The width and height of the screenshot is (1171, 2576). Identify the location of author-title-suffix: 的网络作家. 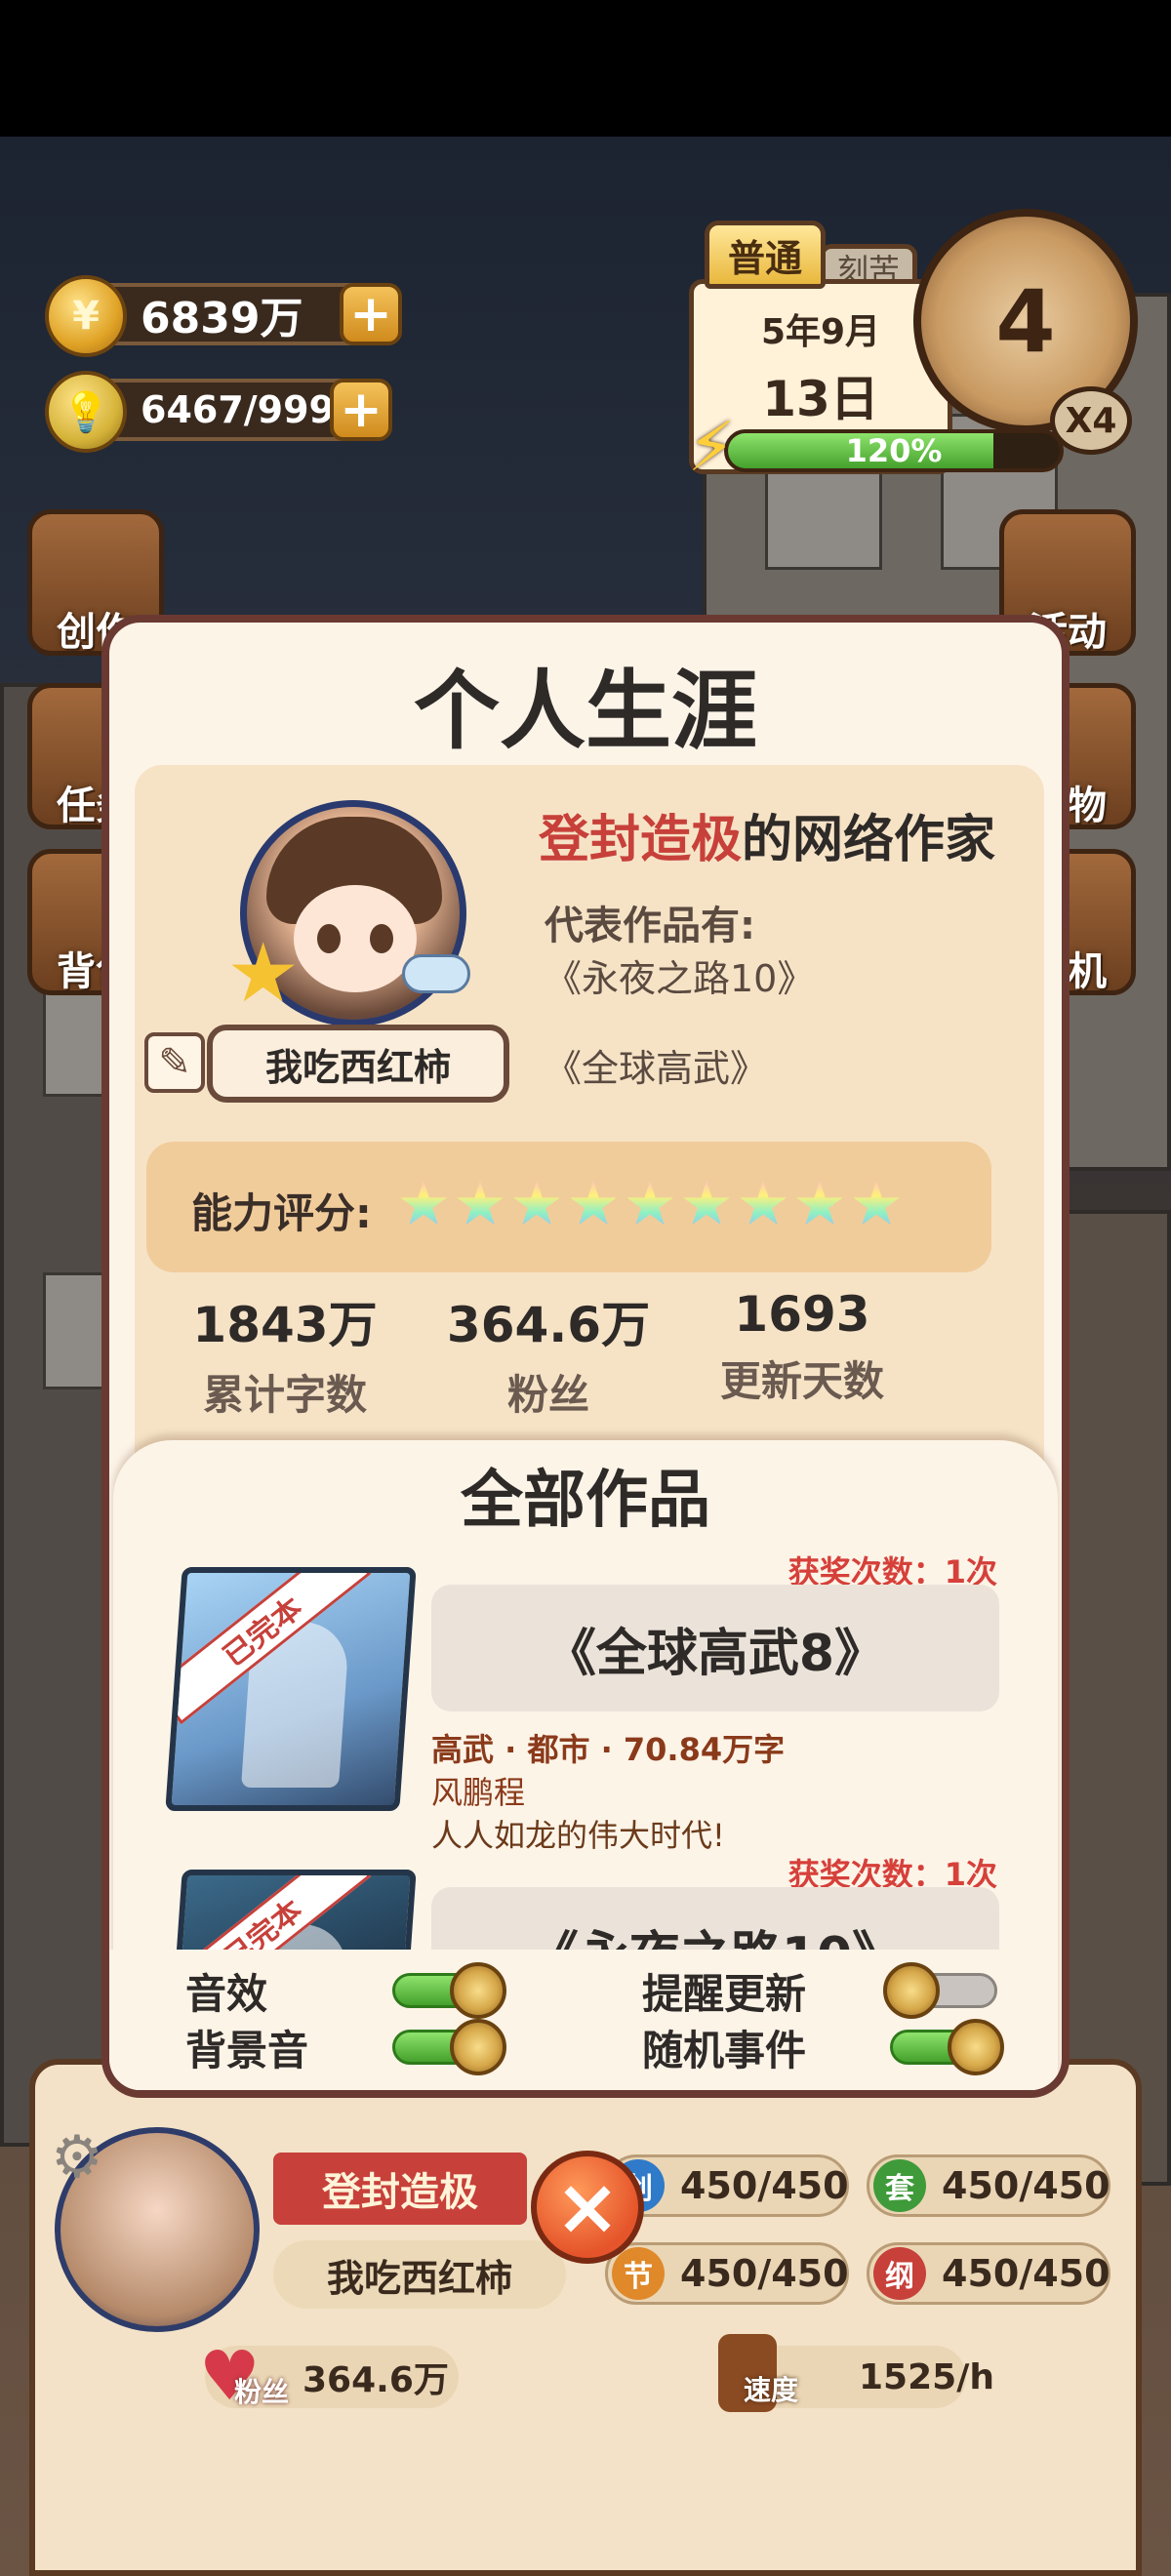
(869, 840).